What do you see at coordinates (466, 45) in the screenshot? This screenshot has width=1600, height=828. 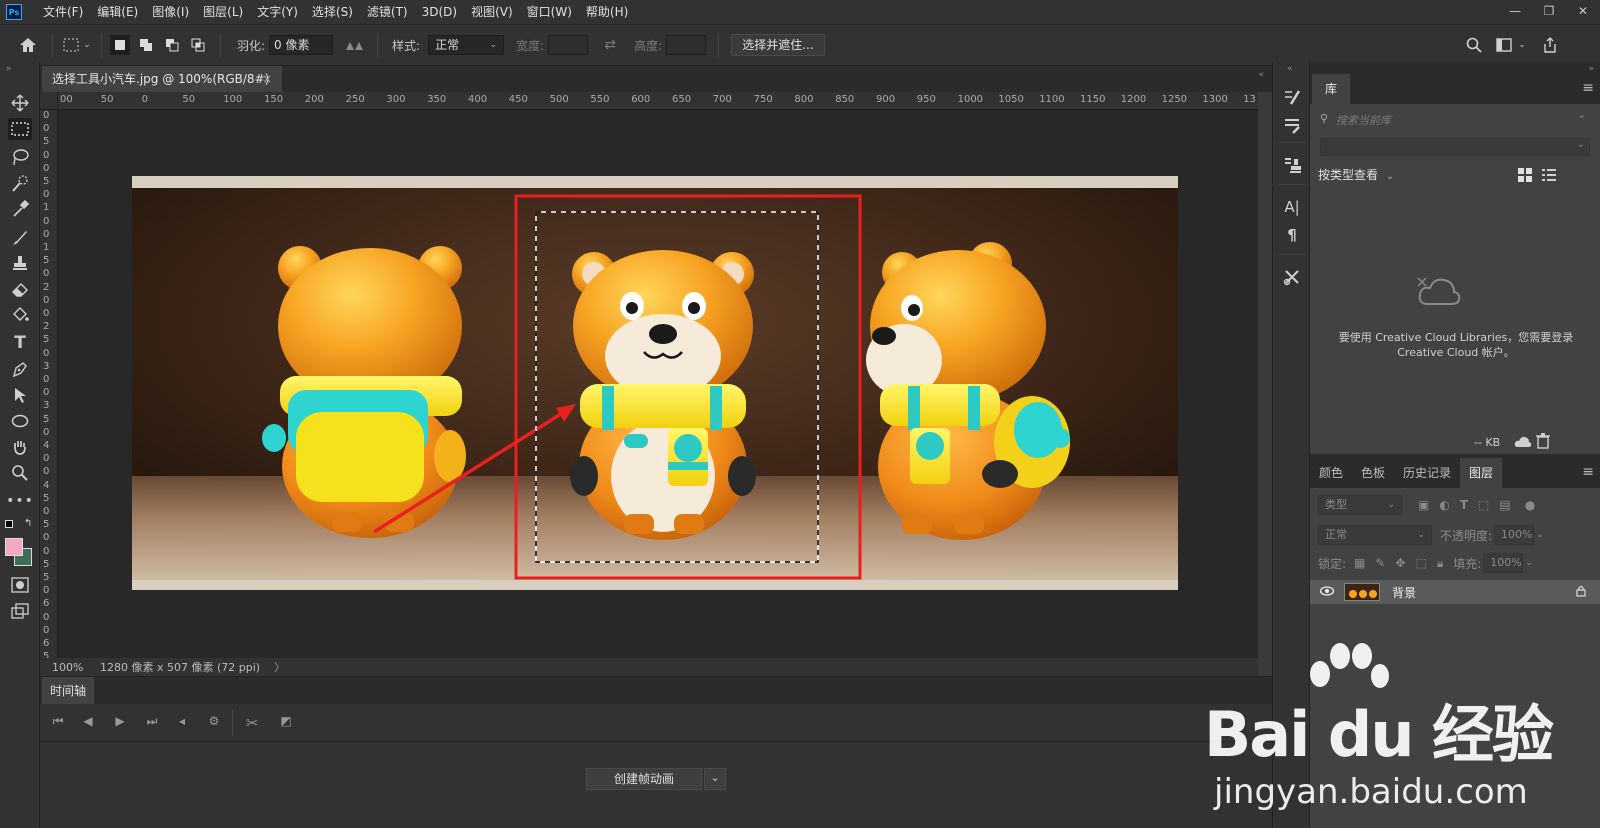 I see `style-select: 正常 ⌄` at bounding box center [466, 45].